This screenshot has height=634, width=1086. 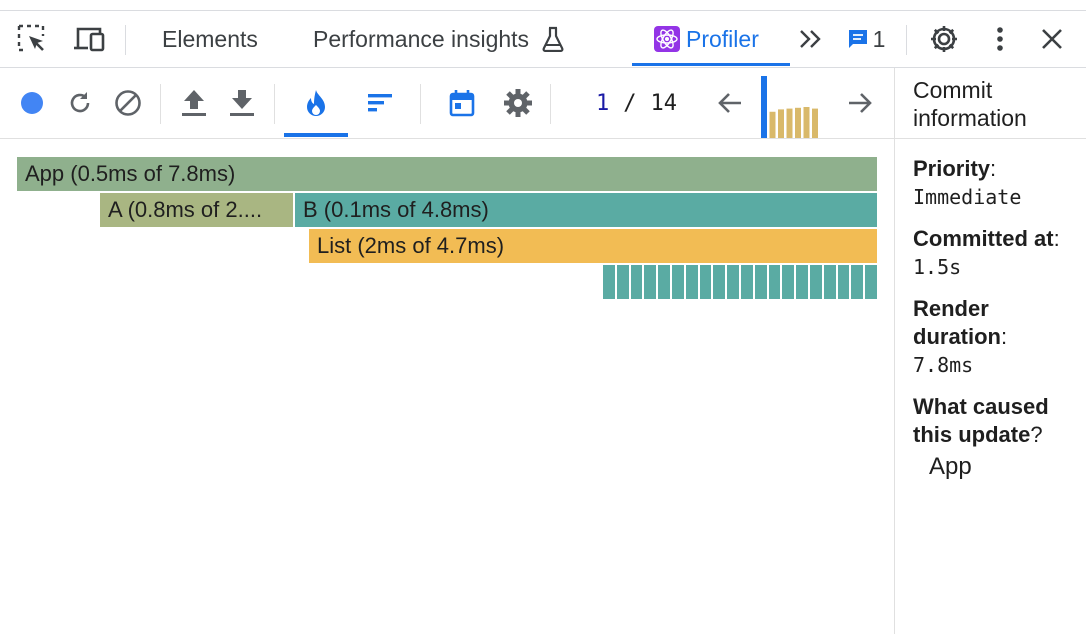 I want to click on save-profile-icon, so click(x=242, y=103).